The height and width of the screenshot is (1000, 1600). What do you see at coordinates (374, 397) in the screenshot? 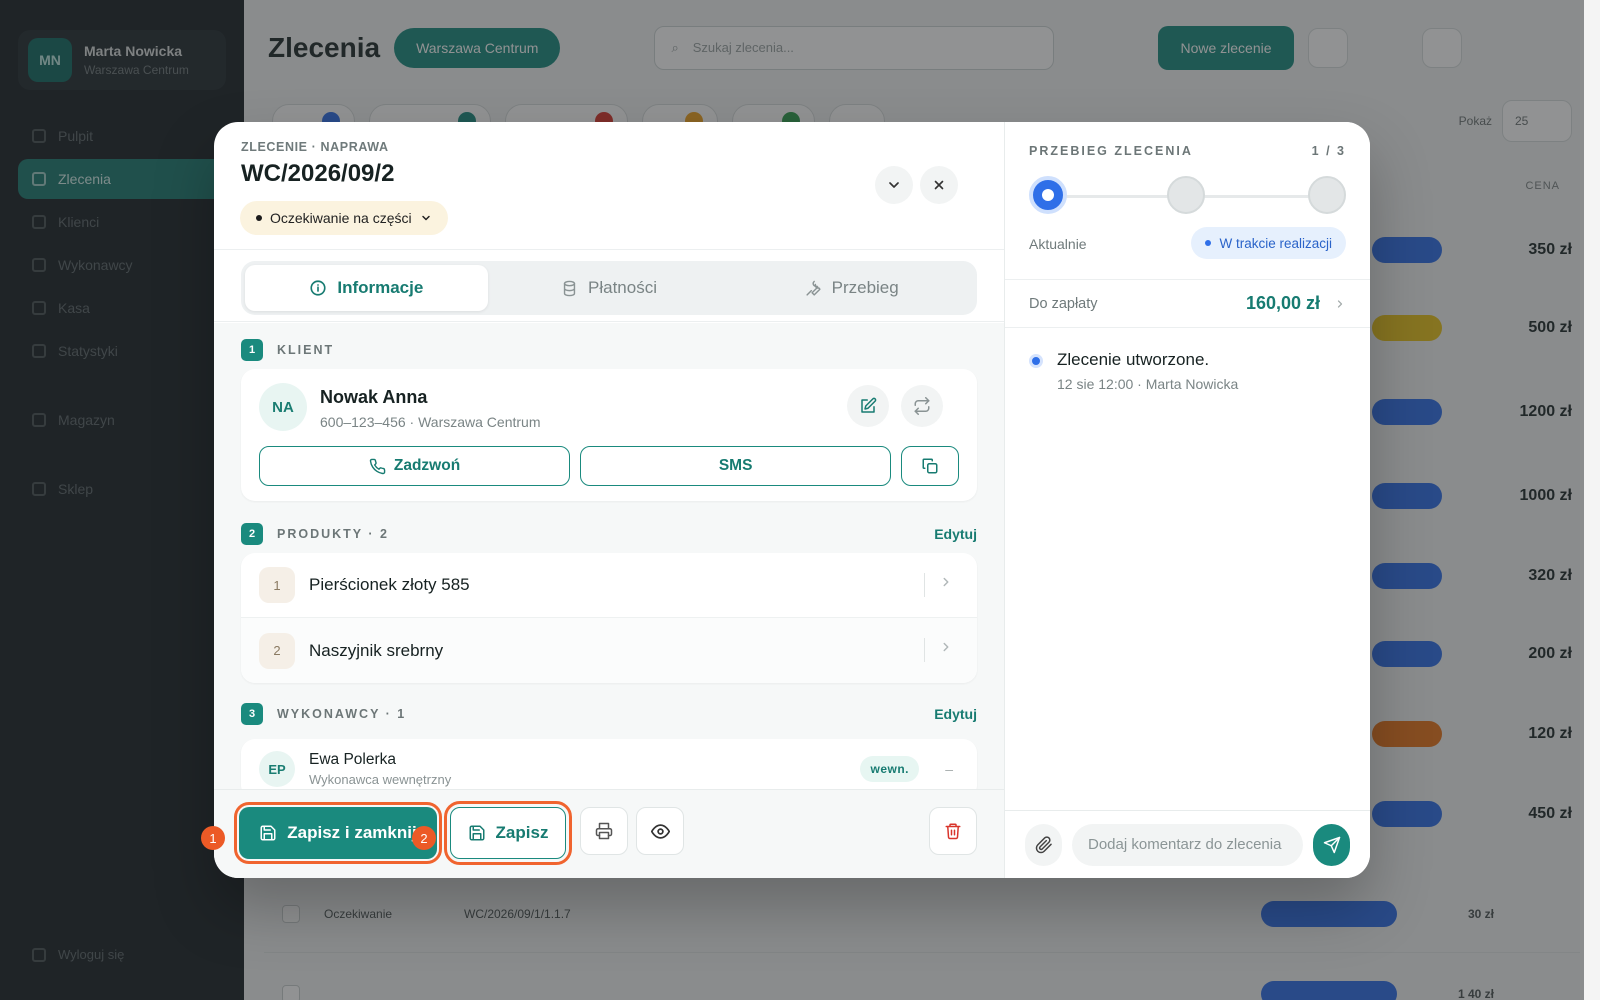
I see `client-name: Nowak Anna` at bounding box center [374, 397].